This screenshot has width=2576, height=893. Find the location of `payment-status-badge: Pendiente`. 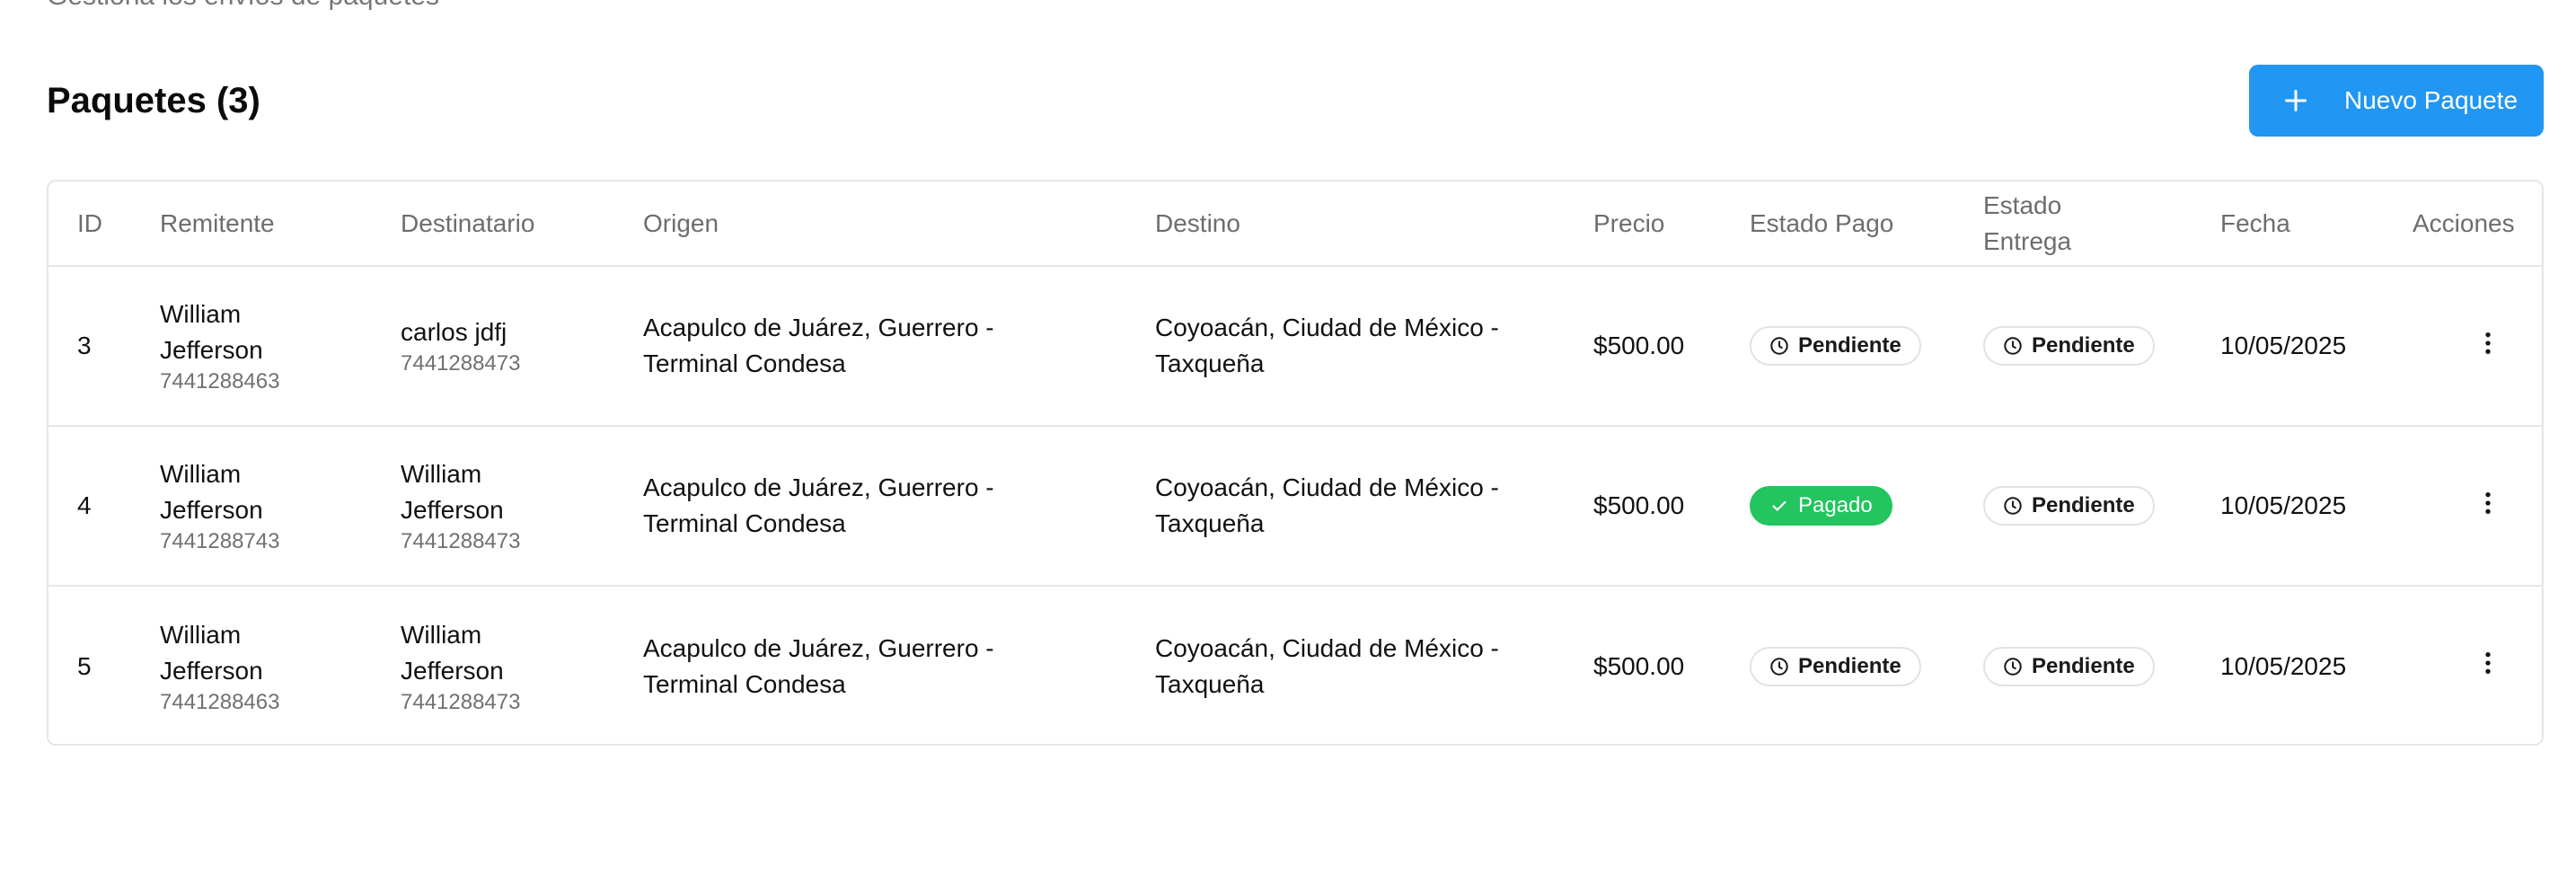

payment-status-badge: Pendiente is located at coordinates (1835, 666).